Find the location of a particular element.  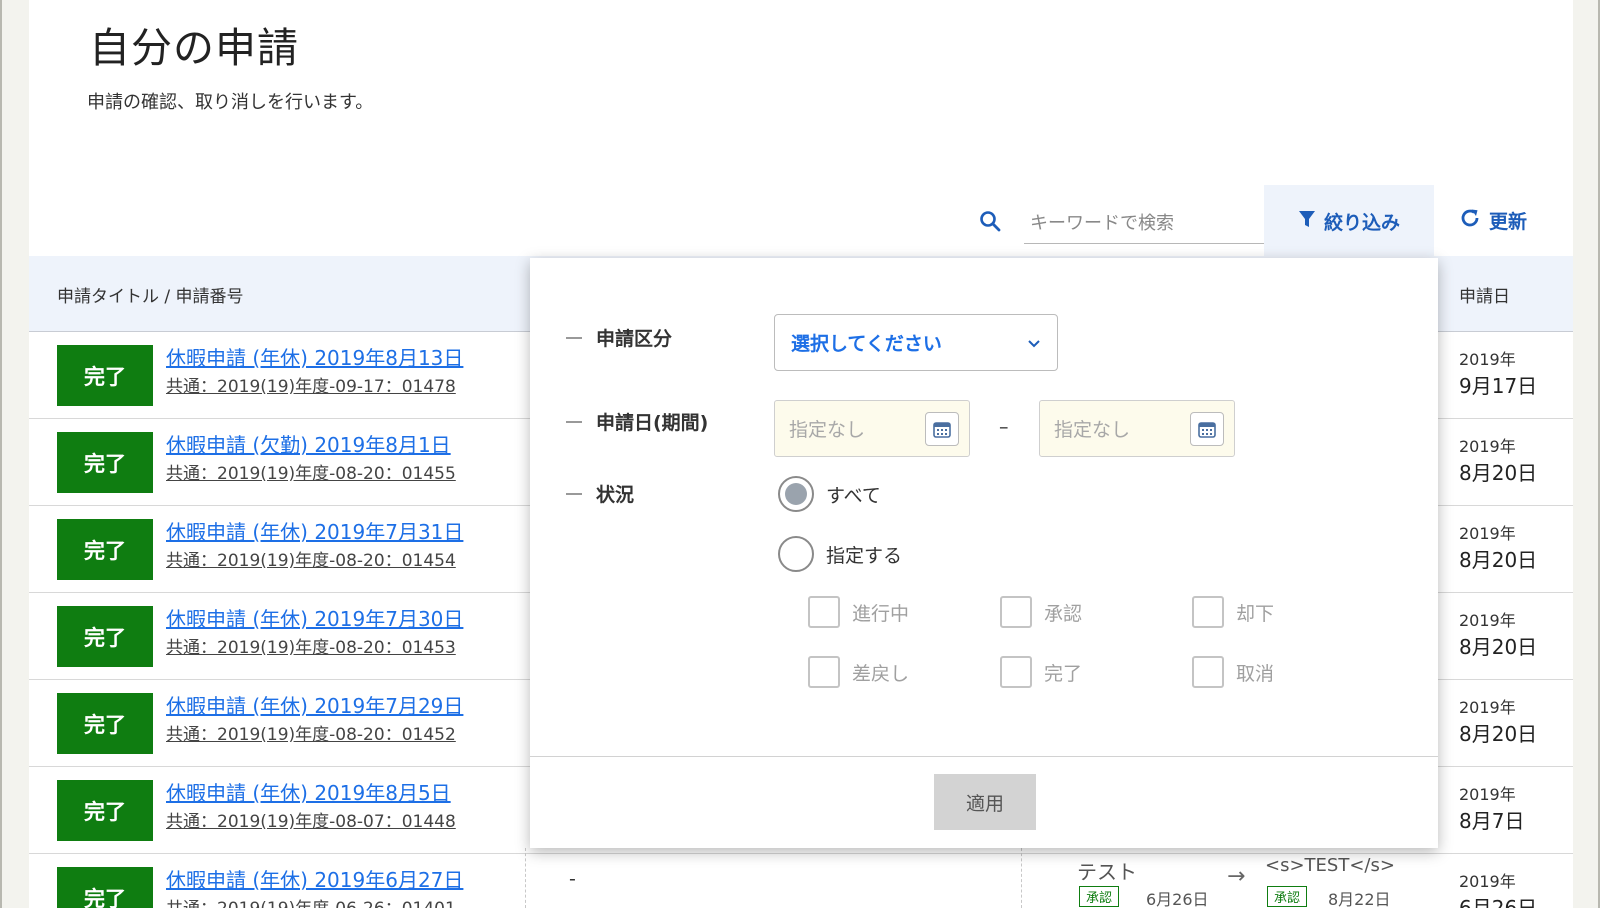

date-to-field: 指定なし is located at coordinates (1137, 428).